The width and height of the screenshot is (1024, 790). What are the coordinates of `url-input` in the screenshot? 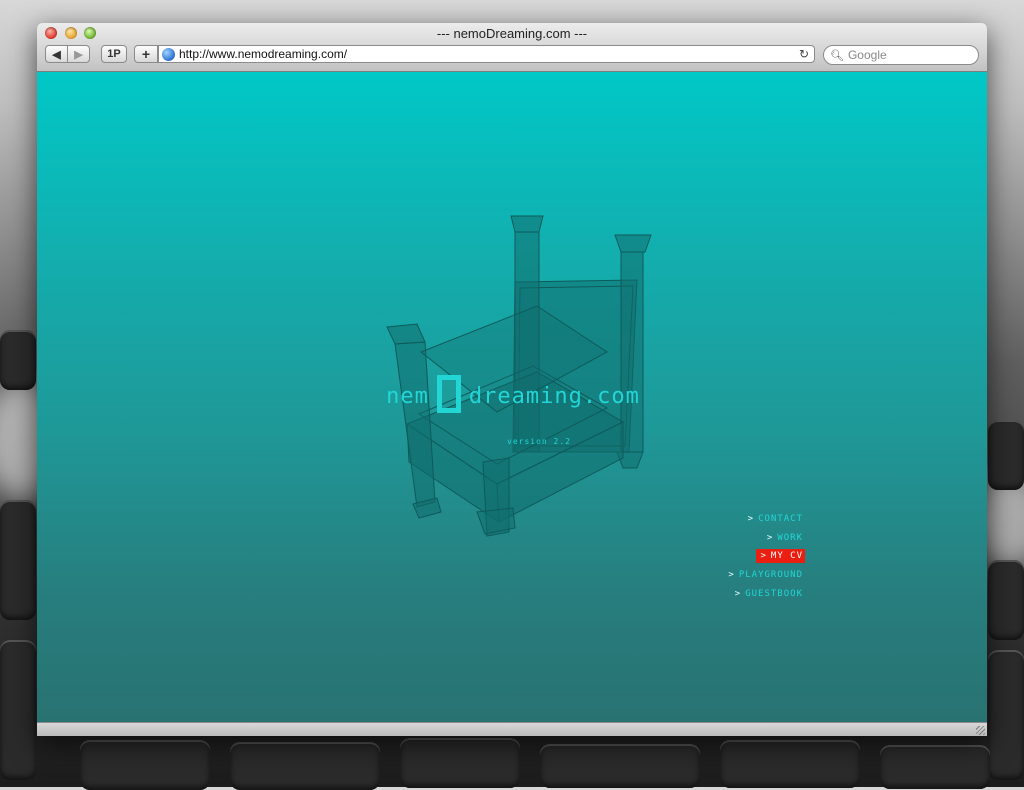 It's located at (479, 54).